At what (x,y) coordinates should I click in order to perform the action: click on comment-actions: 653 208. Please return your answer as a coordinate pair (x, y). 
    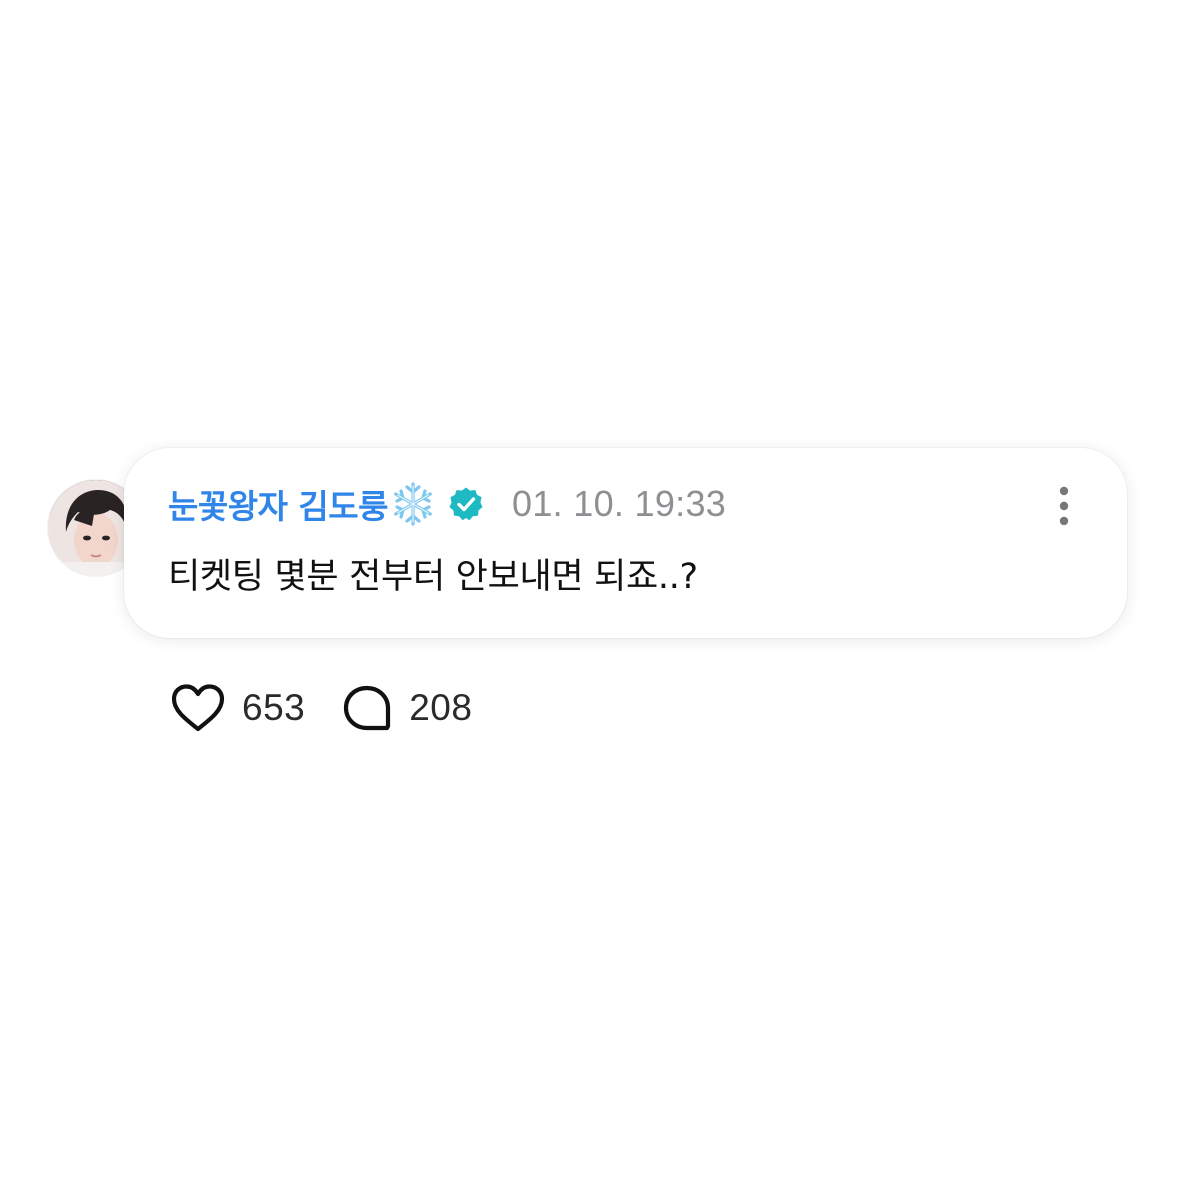
    Looking at the image, I should click on (321, 708).